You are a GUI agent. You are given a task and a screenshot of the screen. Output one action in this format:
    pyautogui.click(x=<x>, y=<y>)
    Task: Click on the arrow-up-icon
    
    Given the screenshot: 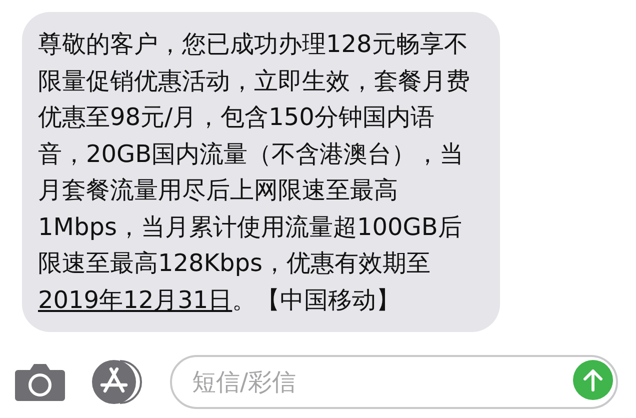 What is the action you would take?
    pyautogui.click(x=593, y=380)
    